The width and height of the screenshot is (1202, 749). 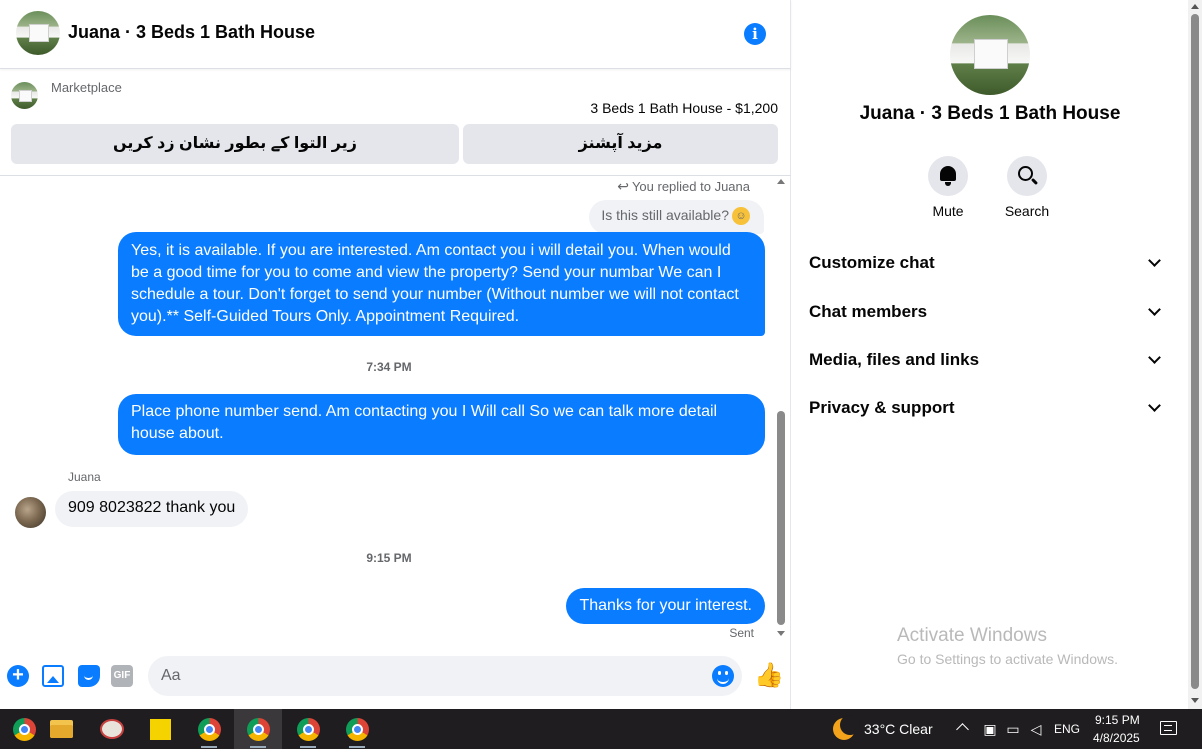 What do you see at coordinates (990, 114) in the screenshot?
I see `profile-name: Juana · 3 Beds 1 Bath House` at bounding box center [990, 114].